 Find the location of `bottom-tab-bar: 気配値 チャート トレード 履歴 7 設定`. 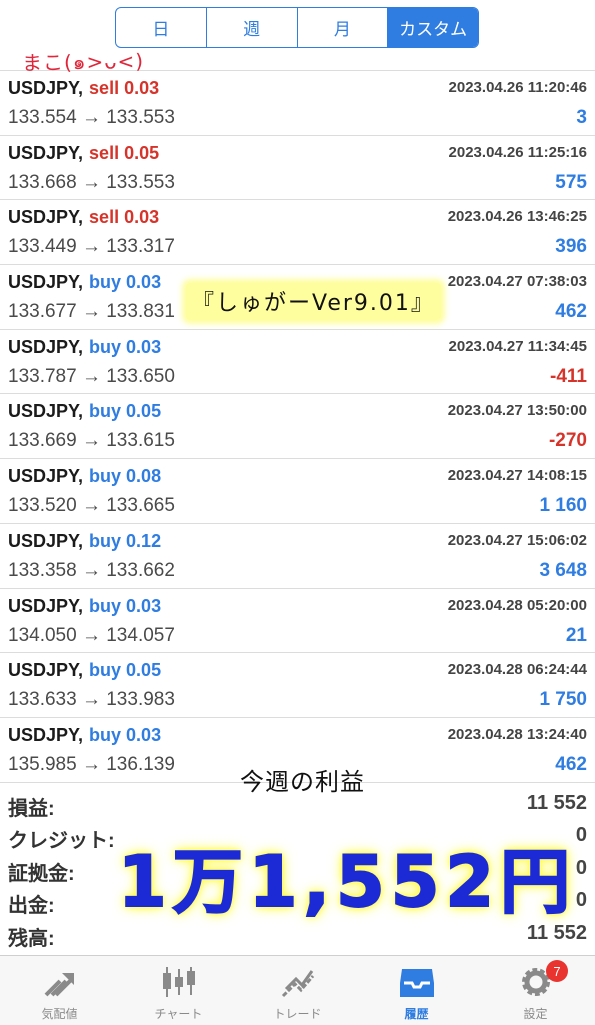

bottom-tab-bar: 気配値 チャート トレード 履歴 7 設定 is located at coordinates (297, 990).